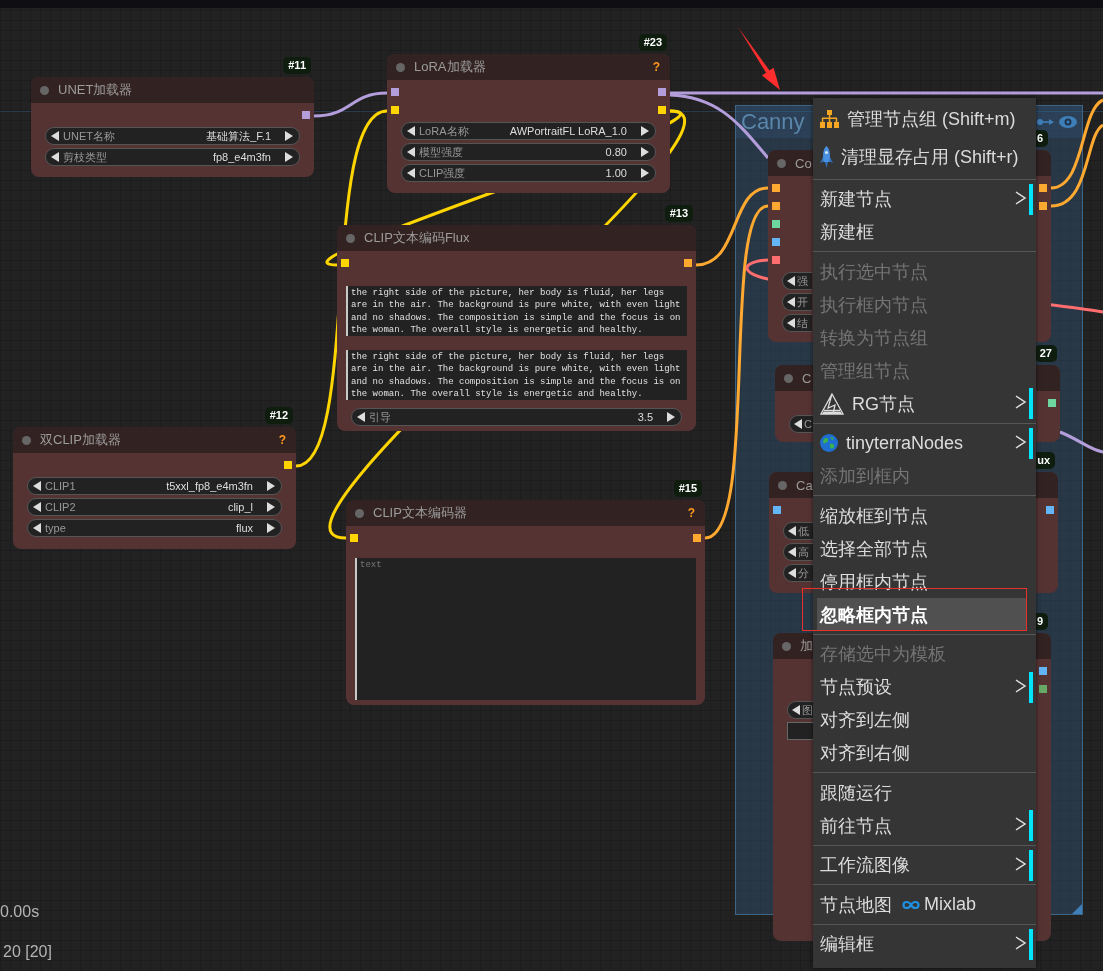  I want to click on combo-widget: 强, so click(797, 281).